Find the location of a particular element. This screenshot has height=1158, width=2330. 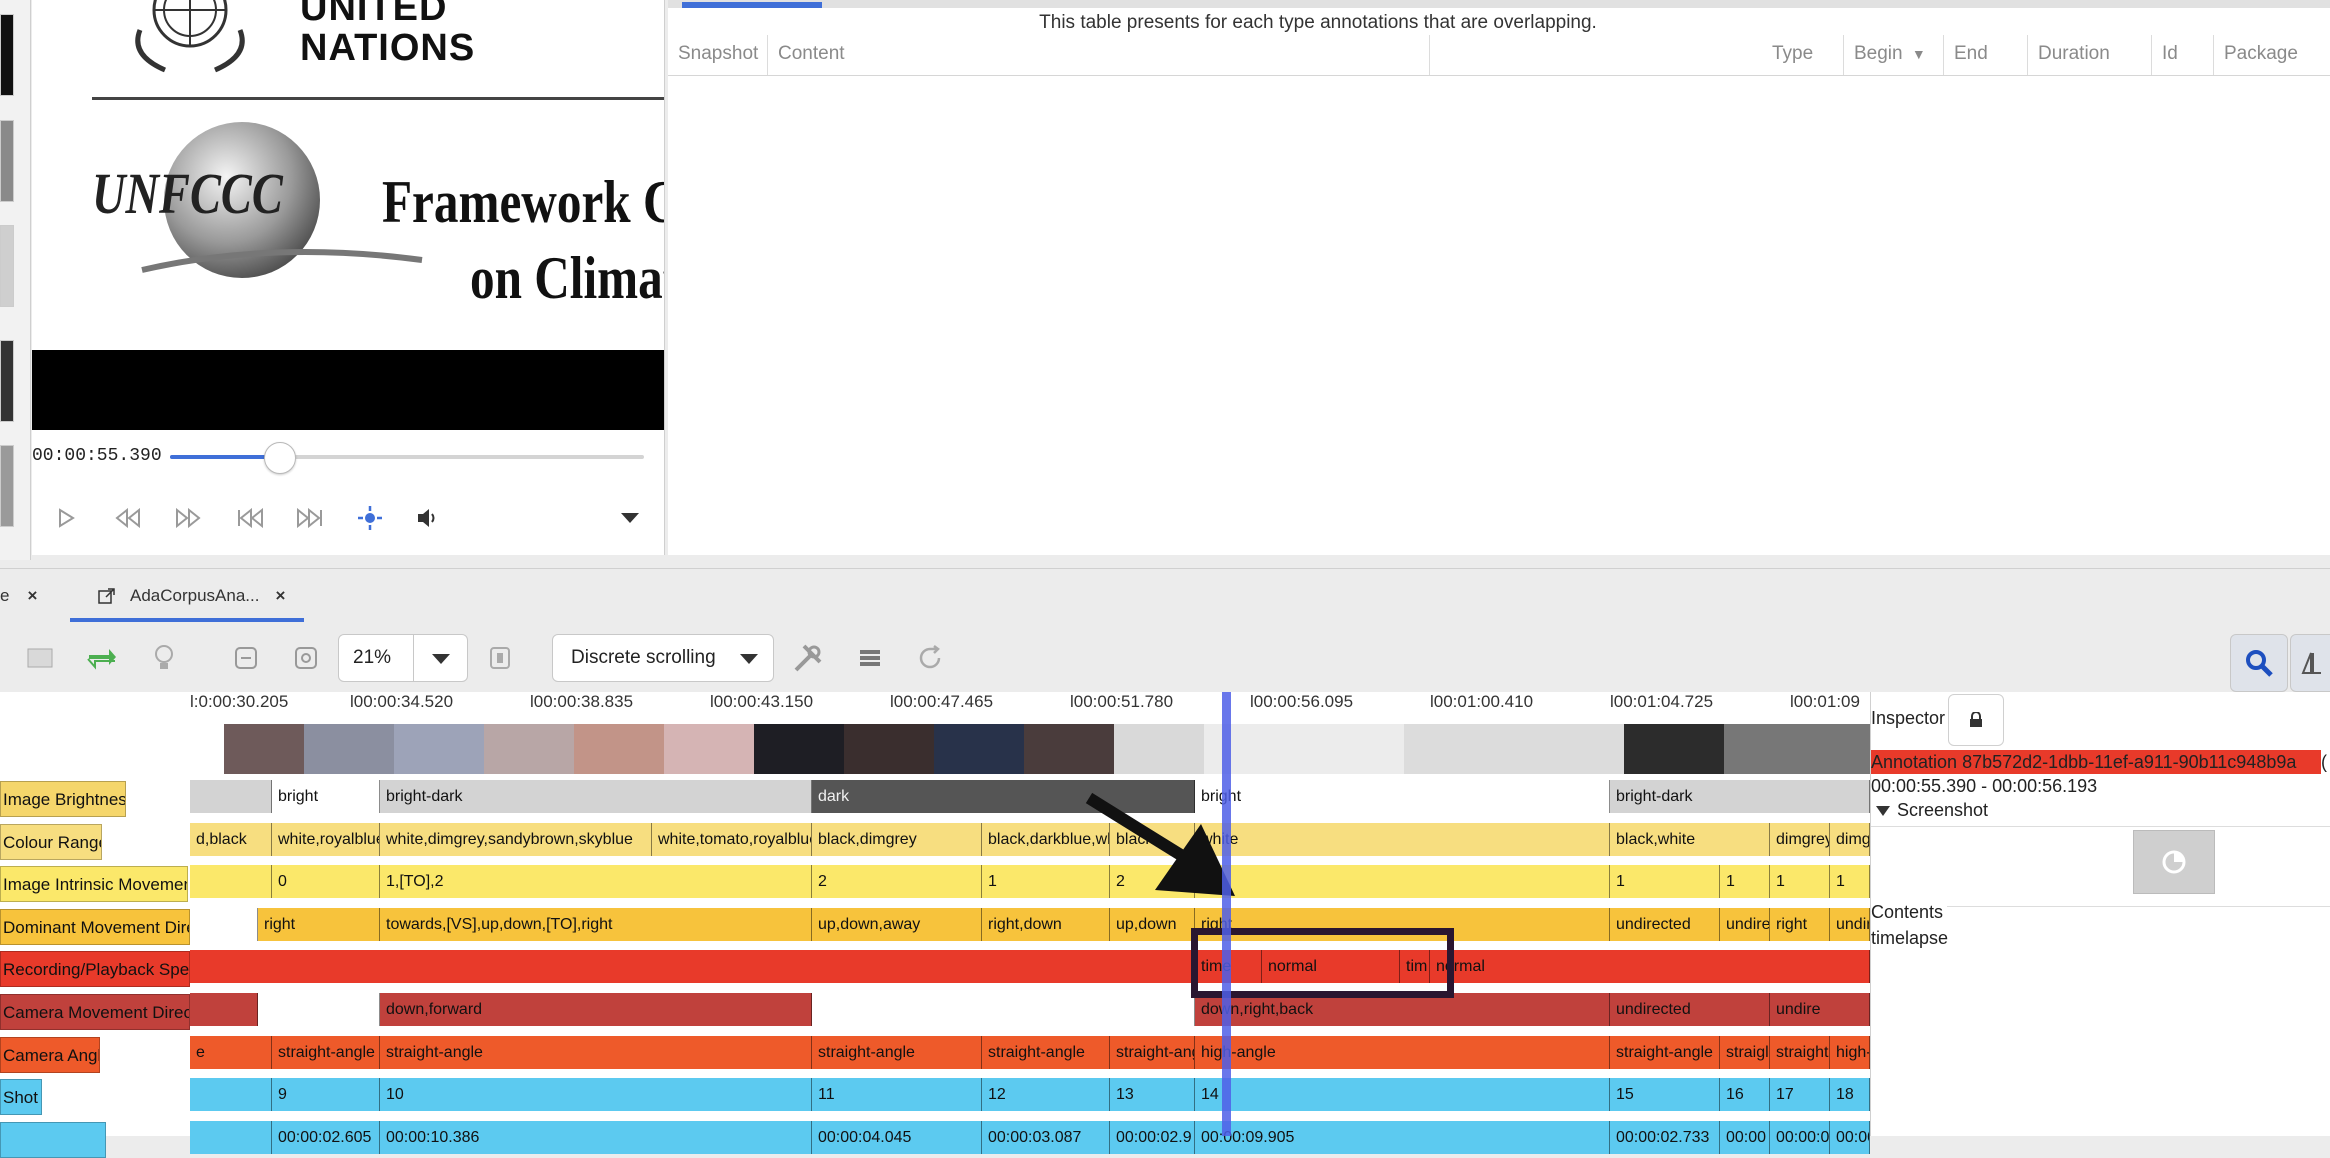

track-label: Image Intrinsic Movement is located at coordinates (94, 884).